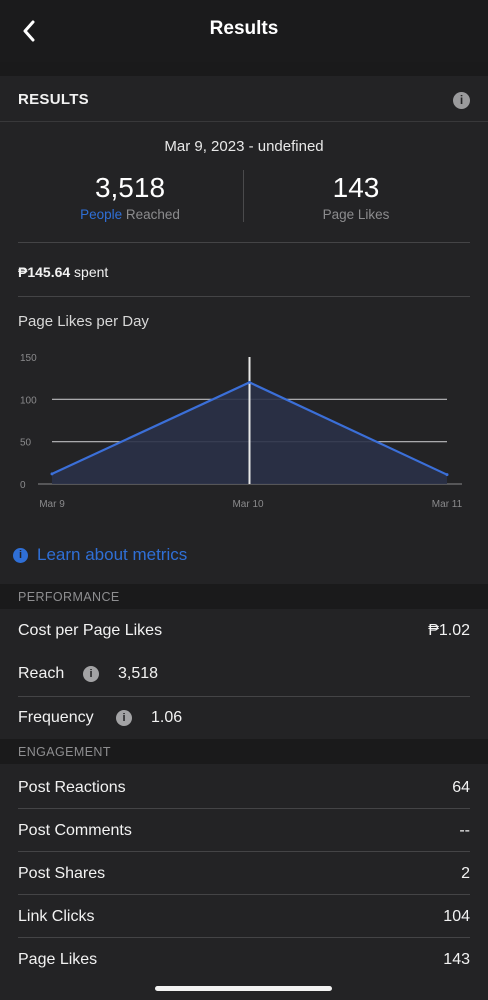 The height and width of the screenshot is (1000, 488). I want to click on chart-x-tick-label: Mar 10, so click(248, 504).